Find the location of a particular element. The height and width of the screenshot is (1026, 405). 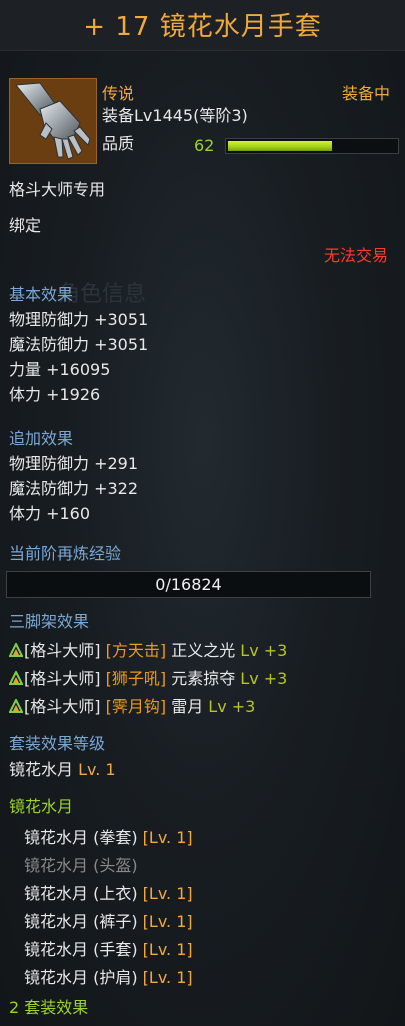

set-piece: 镜花水月 (手套) [Lv. 1] is located at coordinates (108, 950).